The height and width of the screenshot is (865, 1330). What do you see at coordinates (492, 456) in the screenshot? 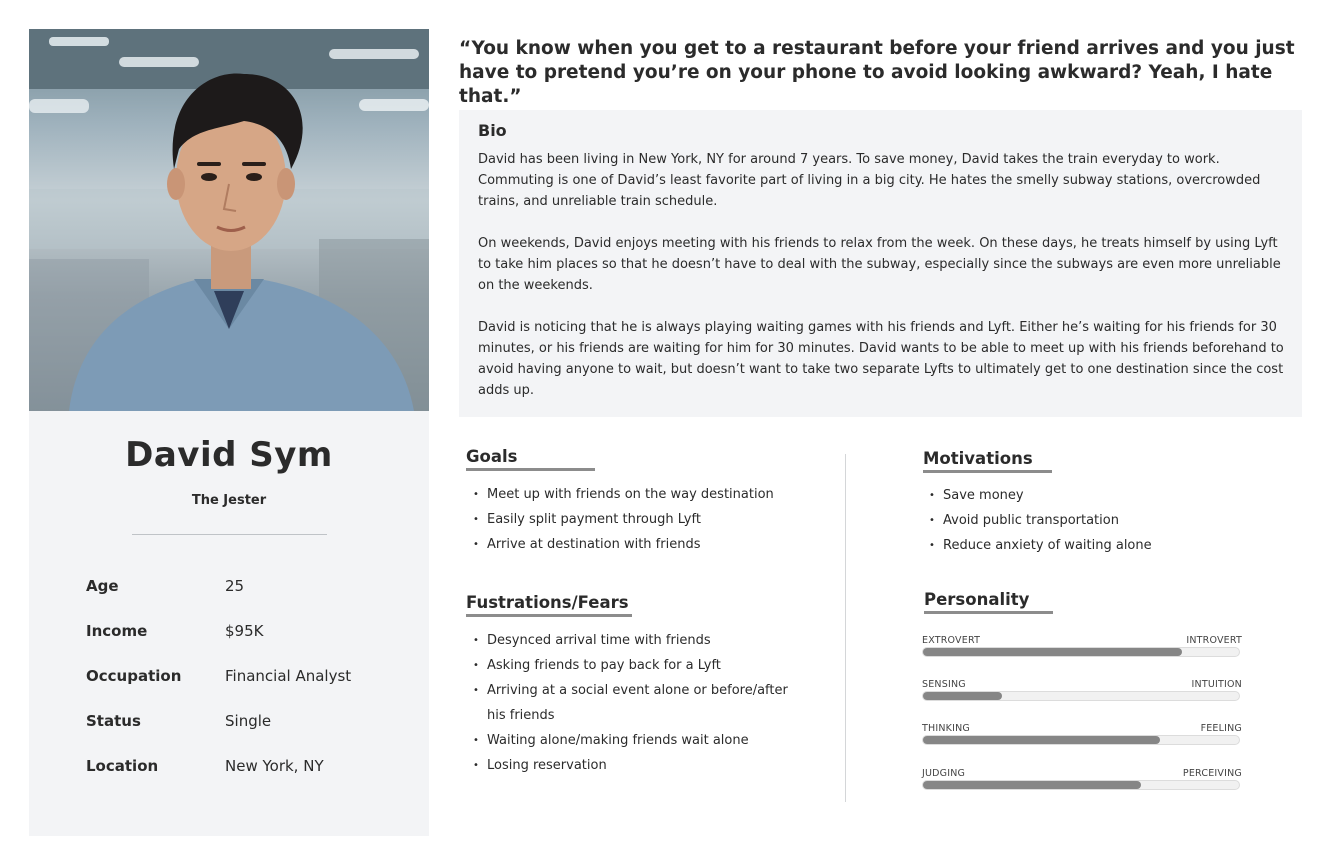
I see `goals-title: Goals` at bounding box center [492, 456].